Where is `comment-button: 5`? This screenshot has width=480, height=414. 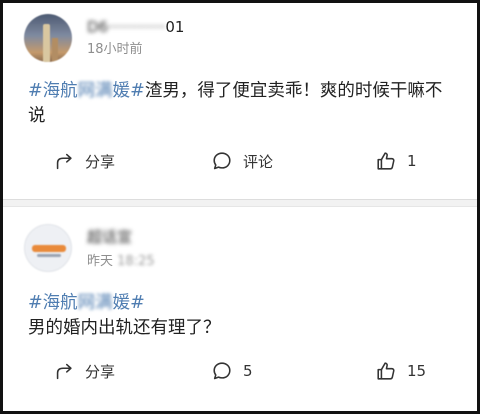
comment-button: 5 is located at coordinates (232, 371).